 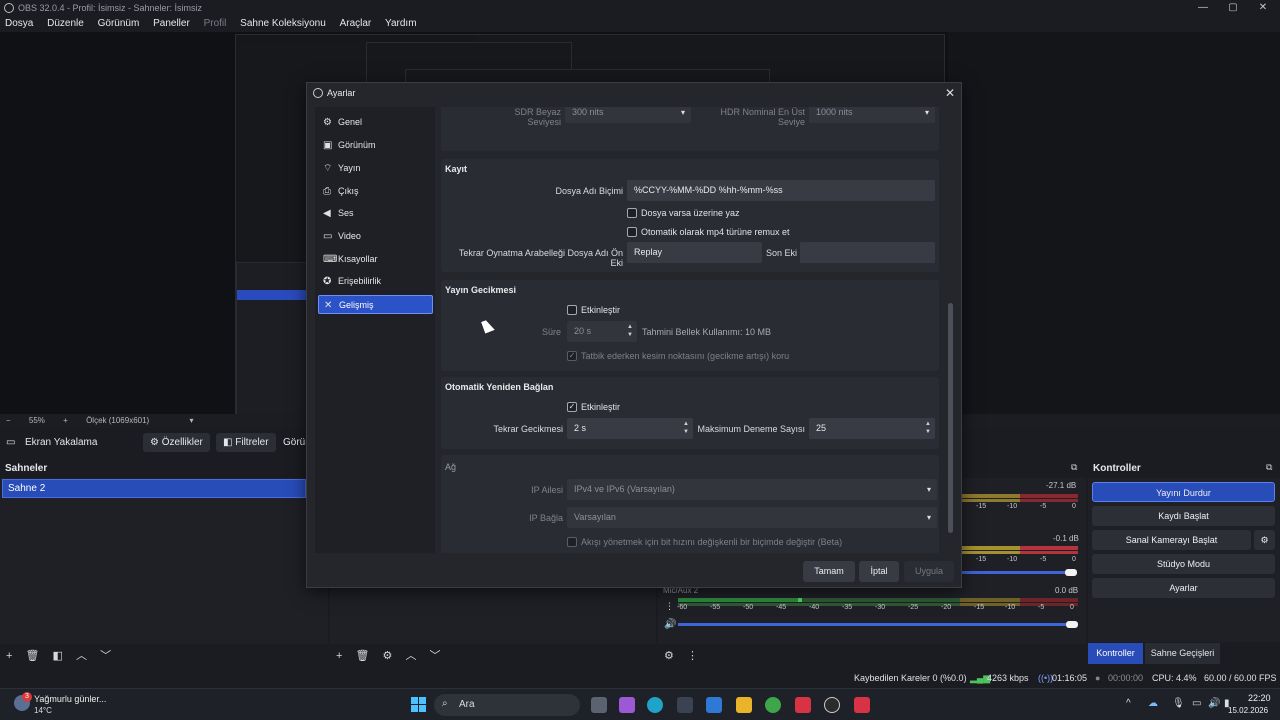 What do you see at coordinates (1183, 564) in the screenshot?
I see `studio-mode-button: Stüdyo Modu` at bounding box center [1183, 564].